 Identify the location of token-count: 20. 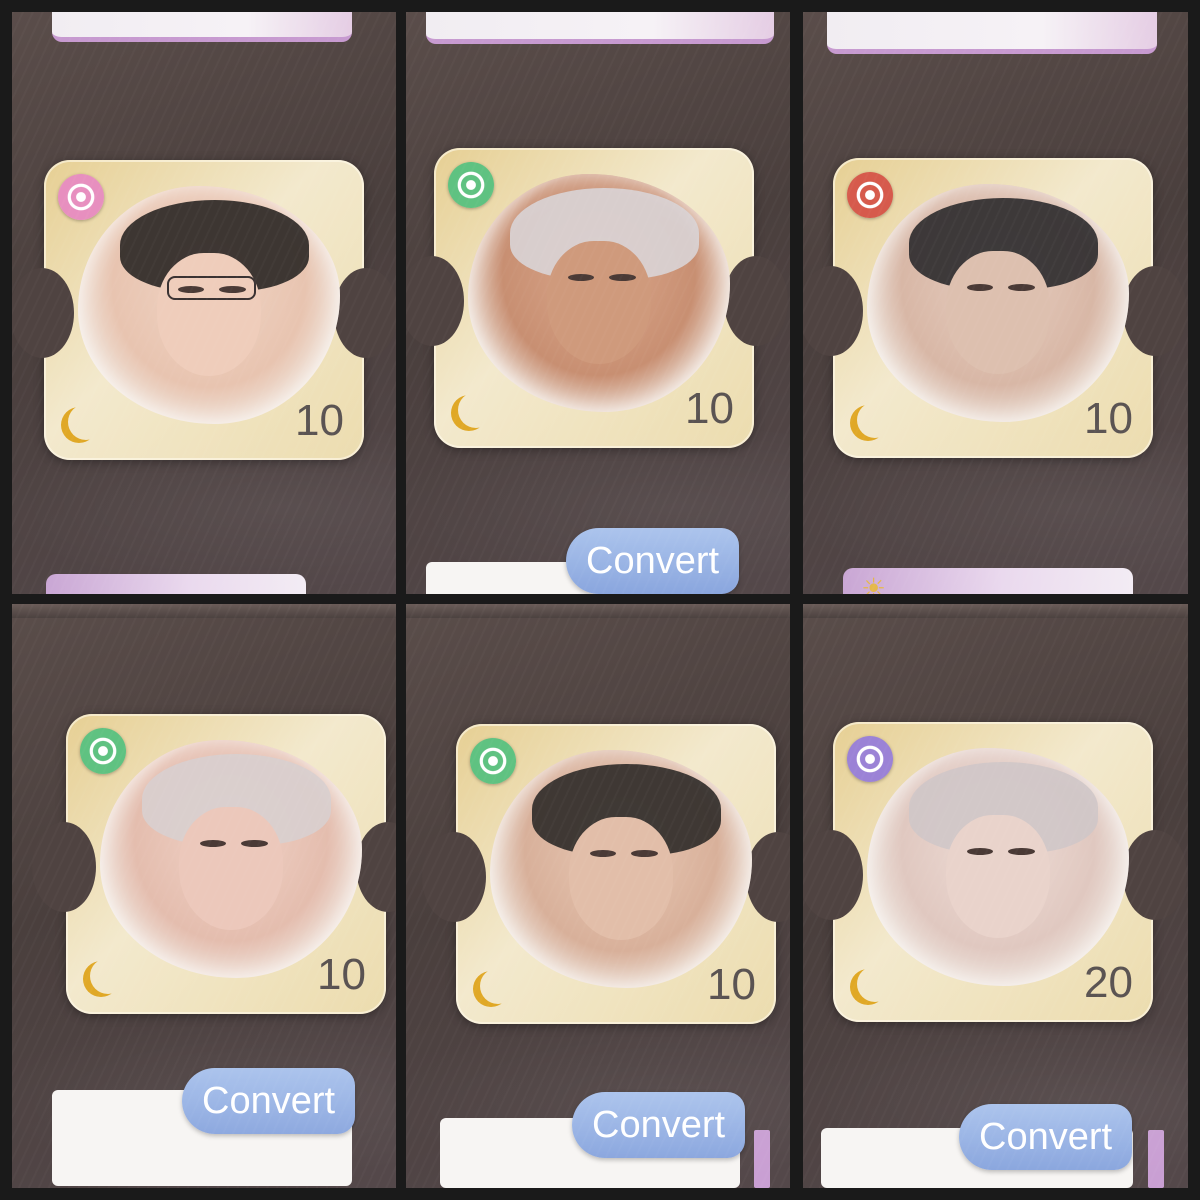
(1108, 982).